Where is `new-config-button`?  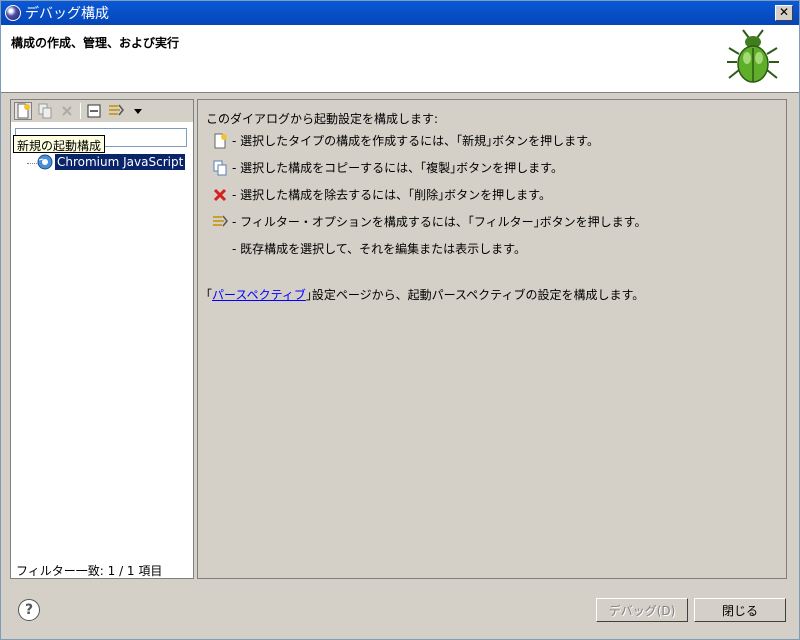
new-config-button is located at coordinates (23, 111).